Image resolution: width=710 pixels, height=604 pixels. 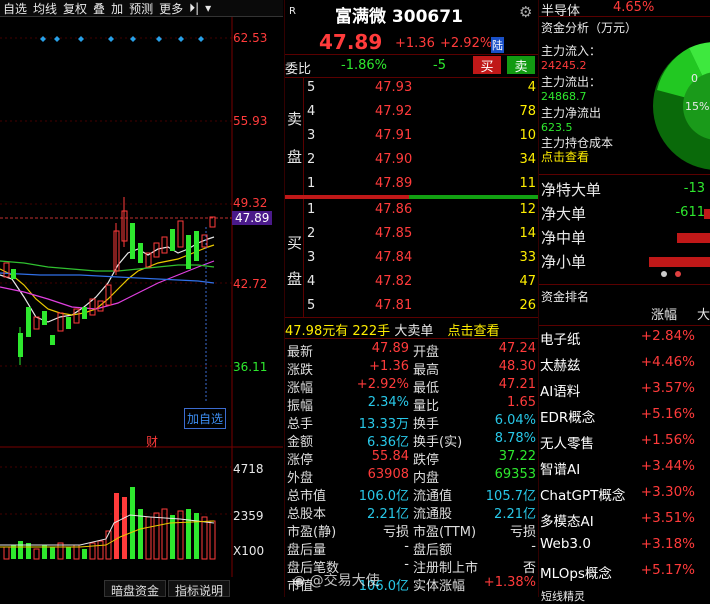 What do you see at coordinates (560, 340) in the screenshot?
I see `ranking-concept-name: 电子纸` at bounding box center [560, 340].